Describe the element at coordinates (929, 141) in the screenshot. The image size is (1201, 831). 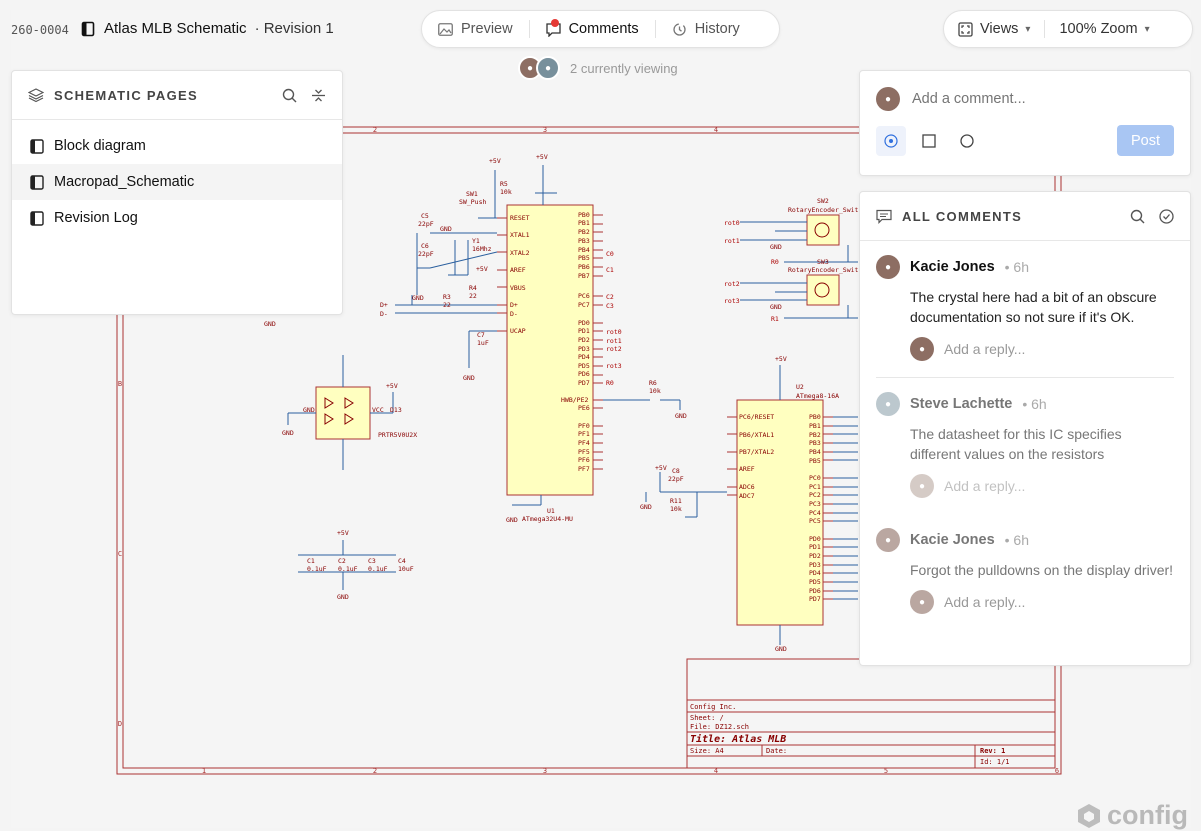
I see `rectangle-tool-icon` at that location.